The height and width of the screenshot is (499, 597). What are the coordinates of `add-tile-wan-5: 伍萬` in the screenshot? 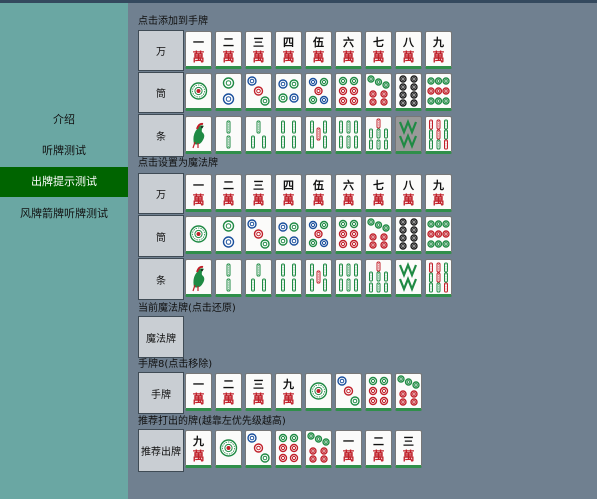 It's located at (318, 50).